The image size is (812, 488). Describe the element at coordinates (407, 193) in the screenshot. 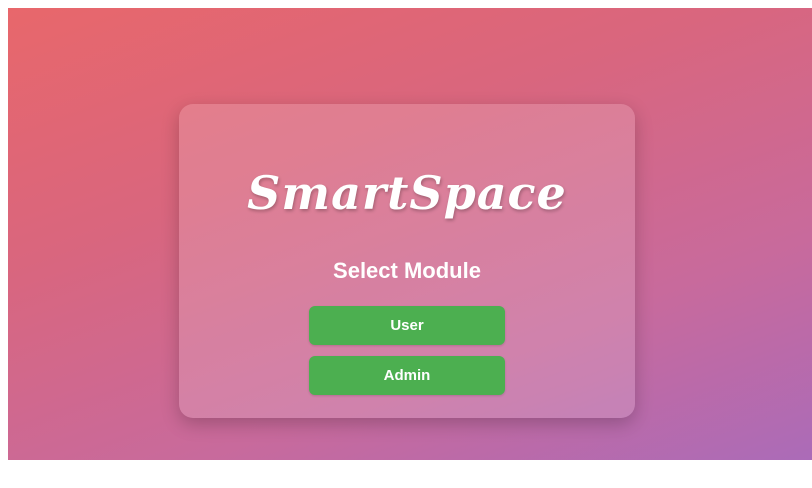

I see `brand-logo-text: SmartSpace` at that location.